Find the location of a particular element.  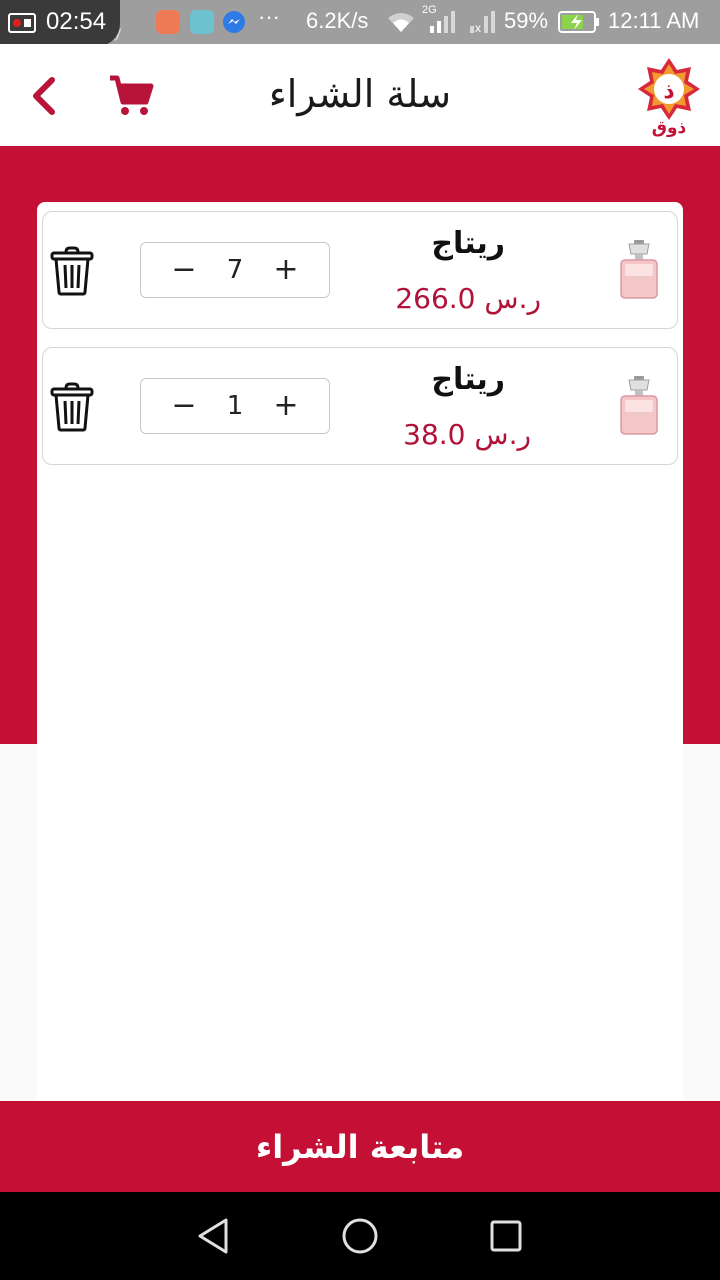

quantity-stepper: − 1 + is located at coordinates (235, 406).